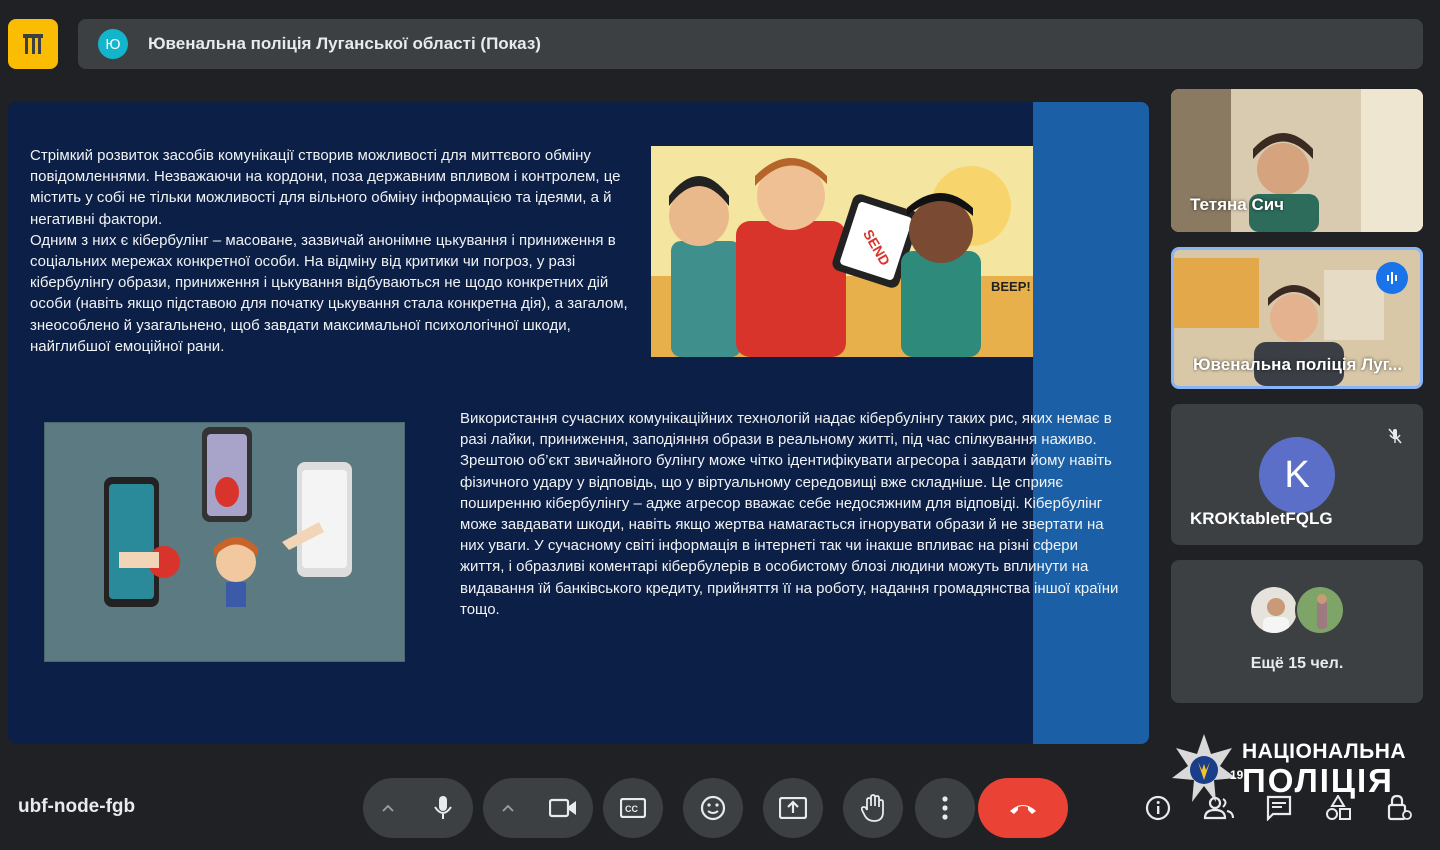 This screenshot has width=1440, height=850. I want to click on present-to-all-icon, so click(793, 808).